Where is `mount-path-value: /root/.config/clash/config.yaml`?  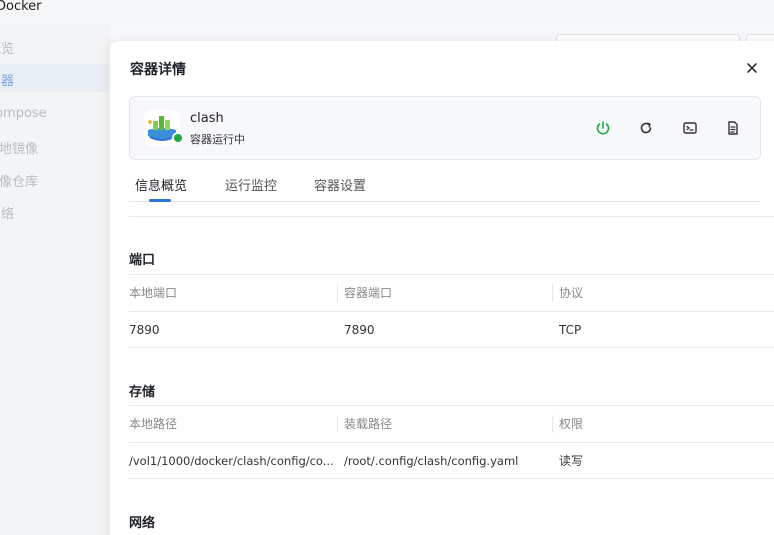
mount-path-value: /root/.config/clash/config.yaml is located at coordinates (431, 461).